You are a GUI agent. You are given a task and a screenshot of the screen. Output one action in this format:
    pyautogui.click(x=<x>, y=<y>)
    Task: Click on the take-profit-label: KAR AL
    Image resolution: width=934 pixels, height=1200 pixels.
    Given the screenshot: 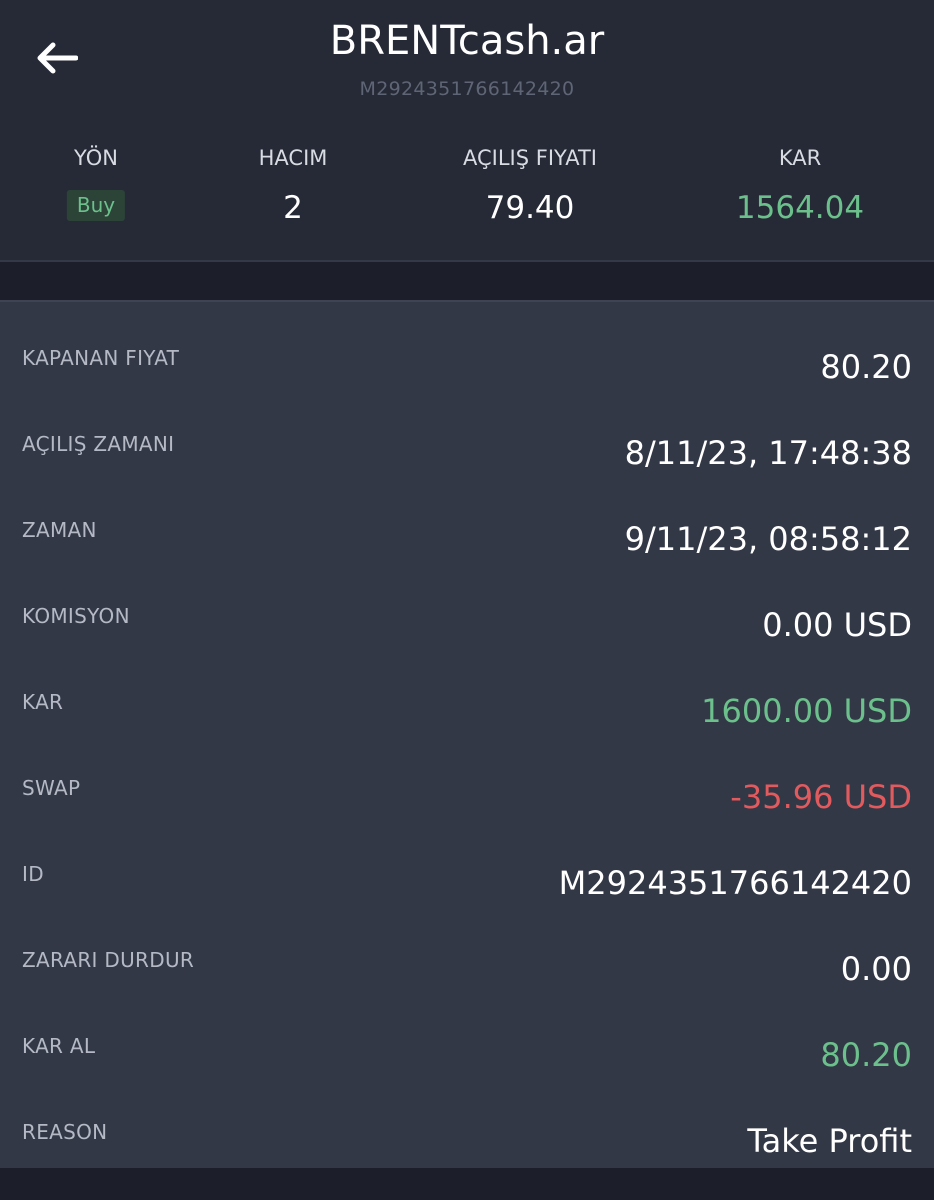 What is the action you would take?
    pyautogui.click(x=59, y=1046)
    